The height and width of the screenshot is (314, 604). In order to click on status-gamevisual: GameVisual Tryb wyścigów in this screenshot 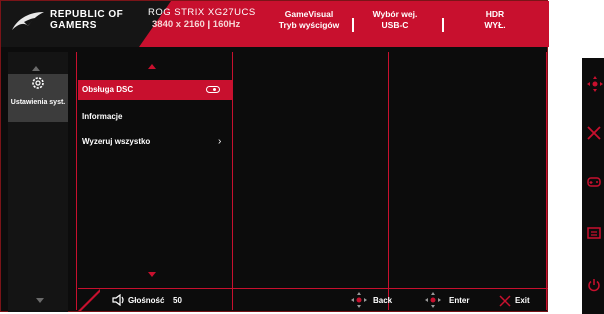, I will do `click(309, 20)`.